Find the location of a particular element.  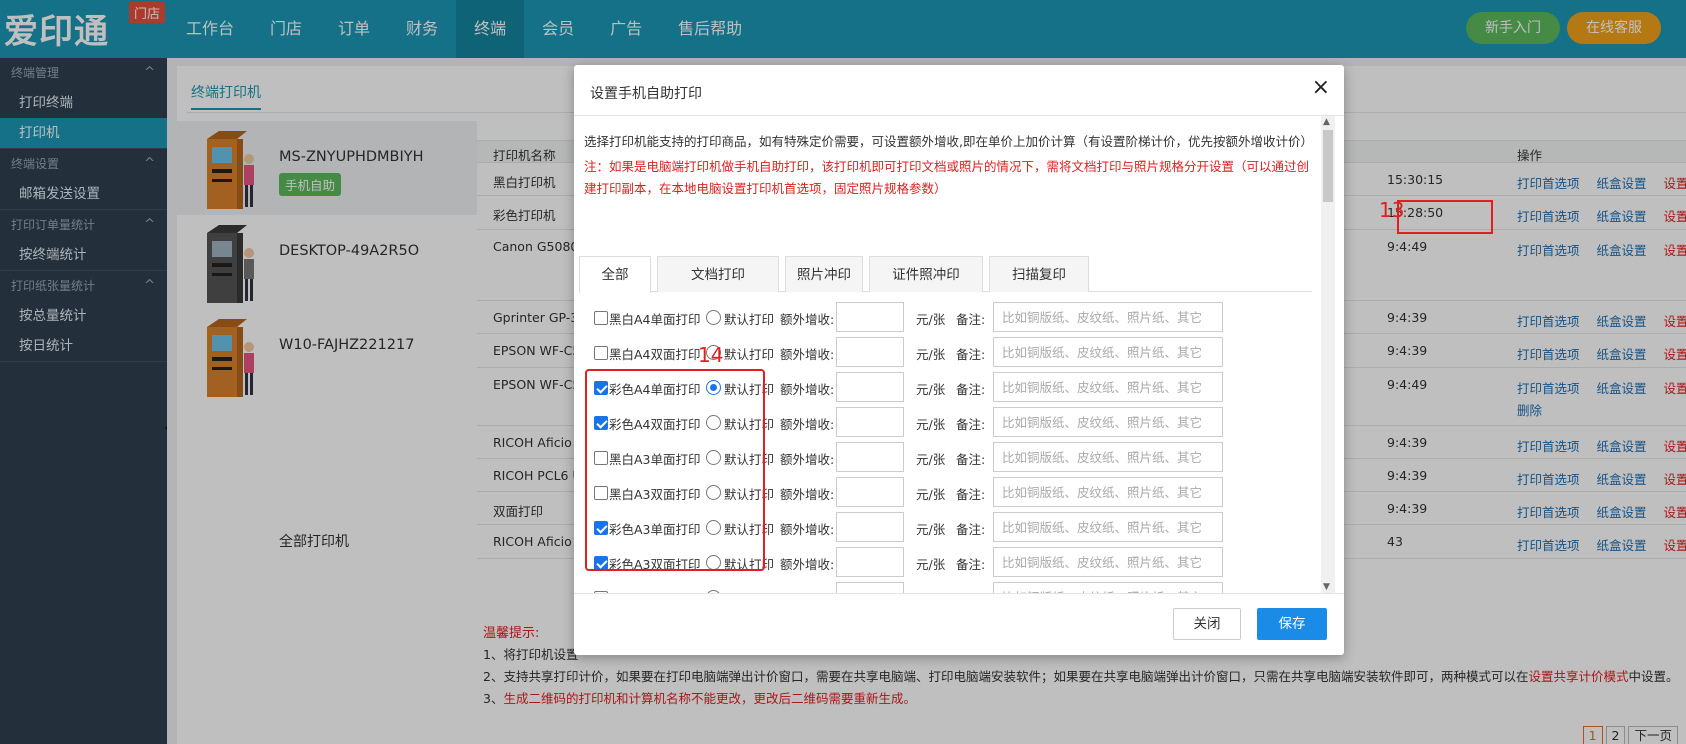

close-button: 关闭 is located at coordinates (1207, 624).